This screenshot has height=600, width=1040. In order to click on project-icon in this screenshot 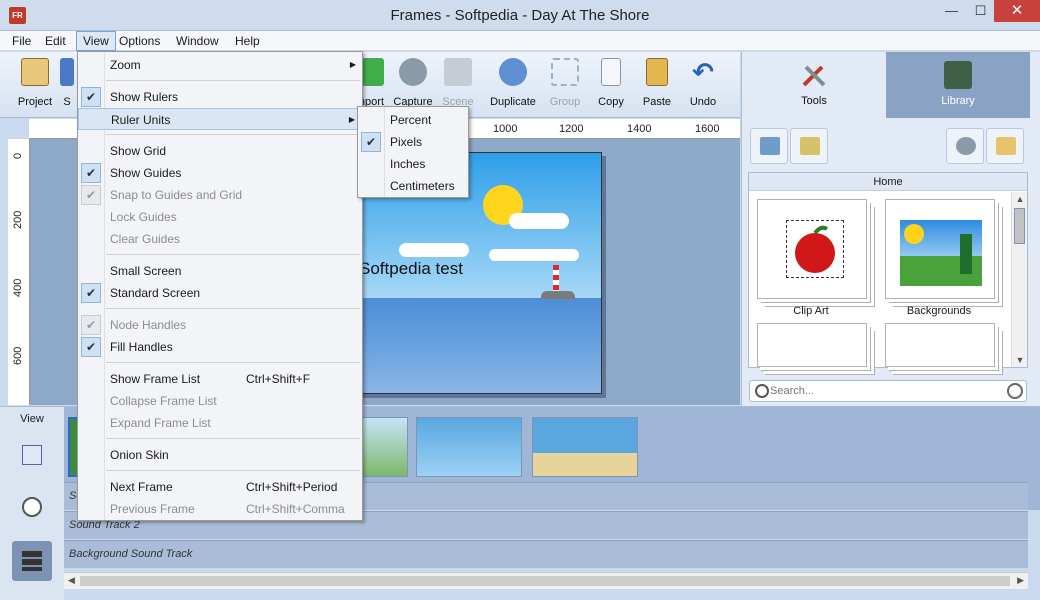, I will do `click(35, 72)`.